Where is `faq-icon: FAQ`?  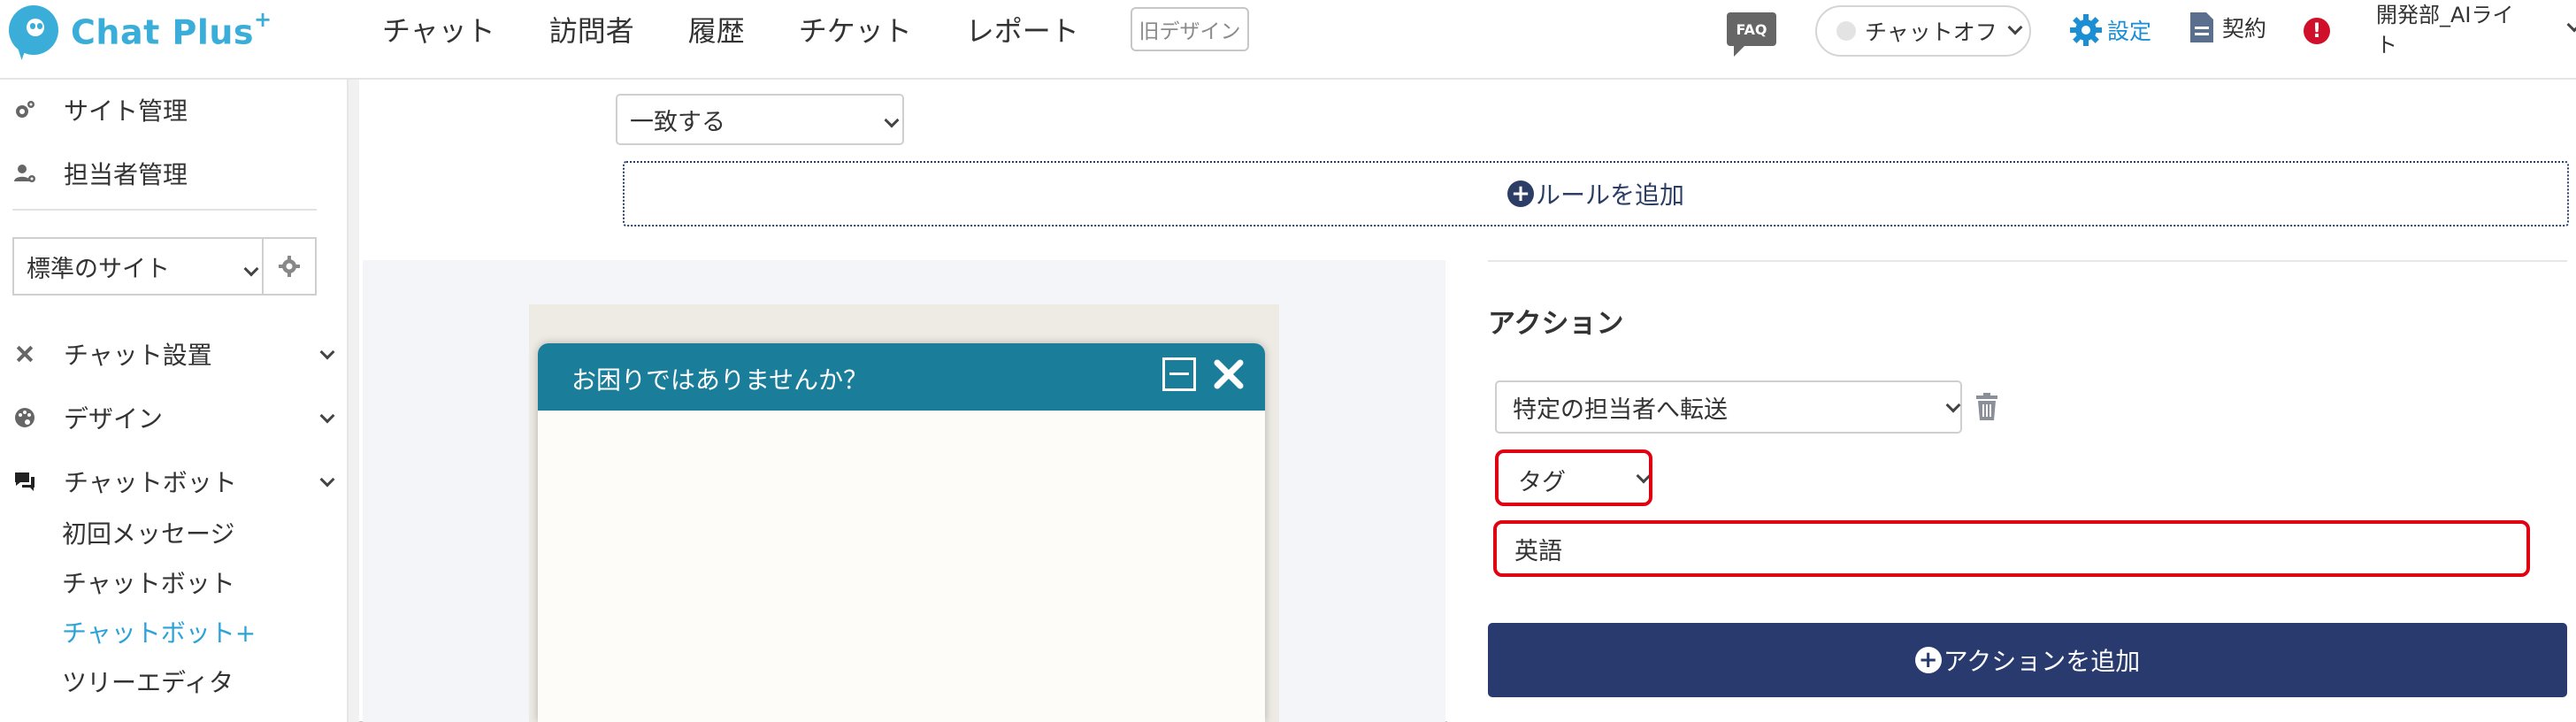
faq-icon: FAQ is located at coordinates (1751, 34).